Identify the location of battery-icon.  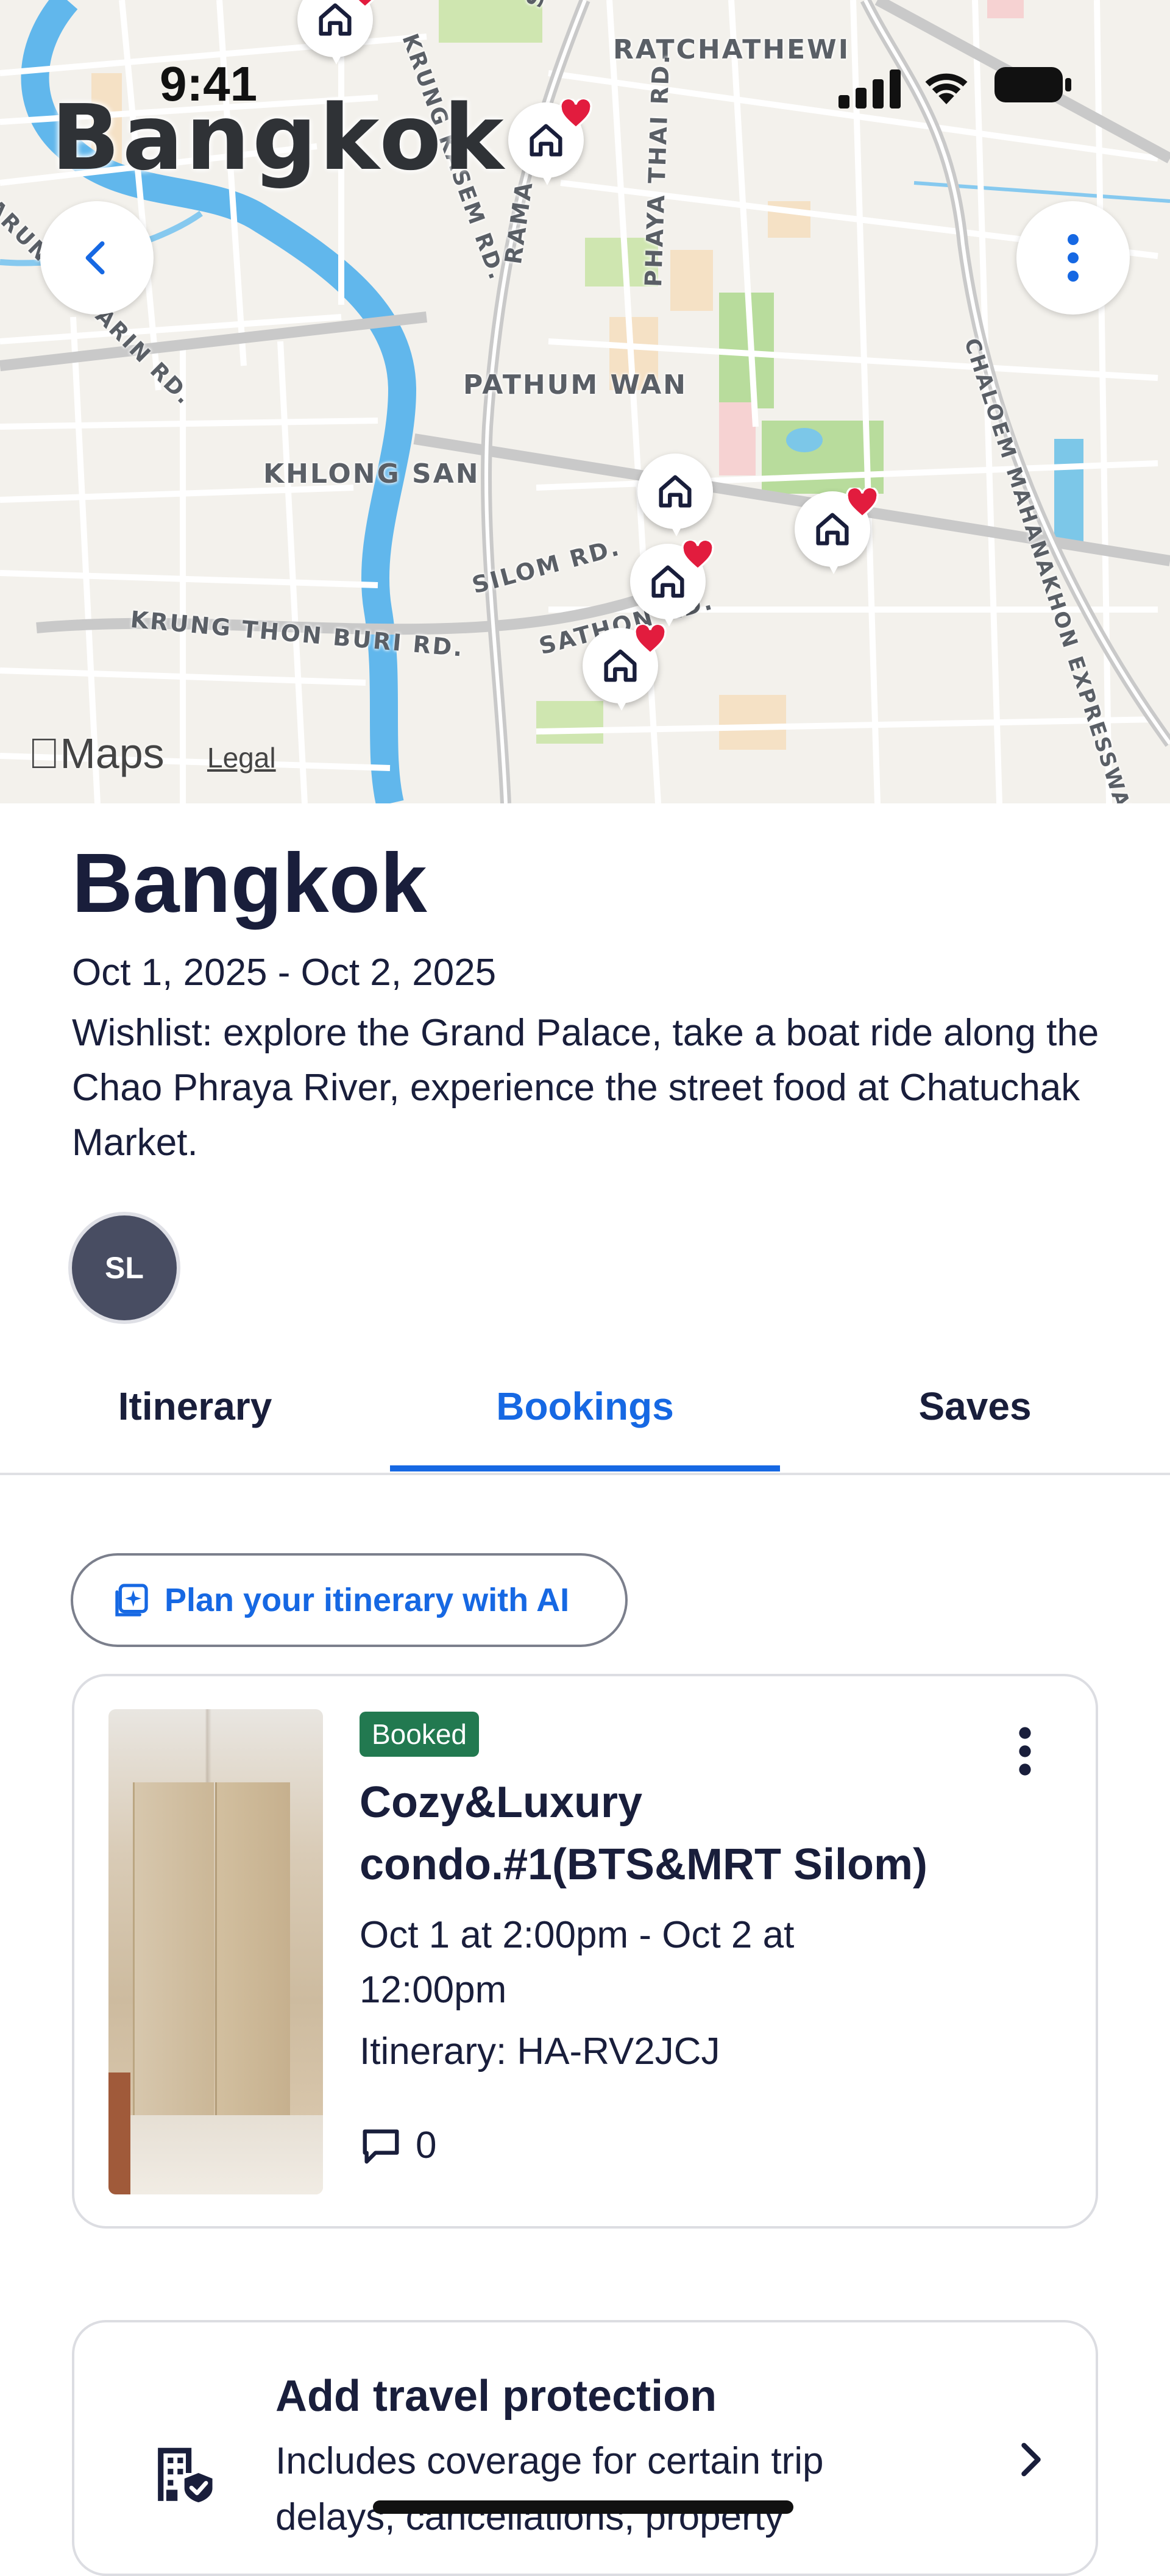
(1032, 84).